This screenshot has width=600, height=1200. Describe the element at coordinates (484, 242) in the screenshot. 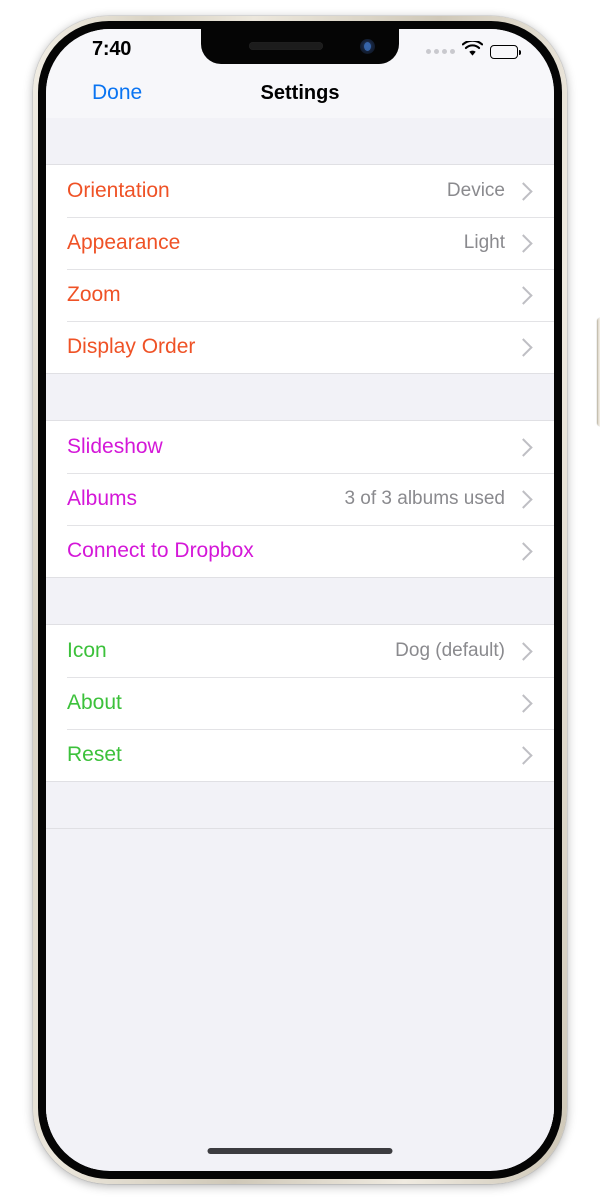

I see `row-value: Light` at that location.